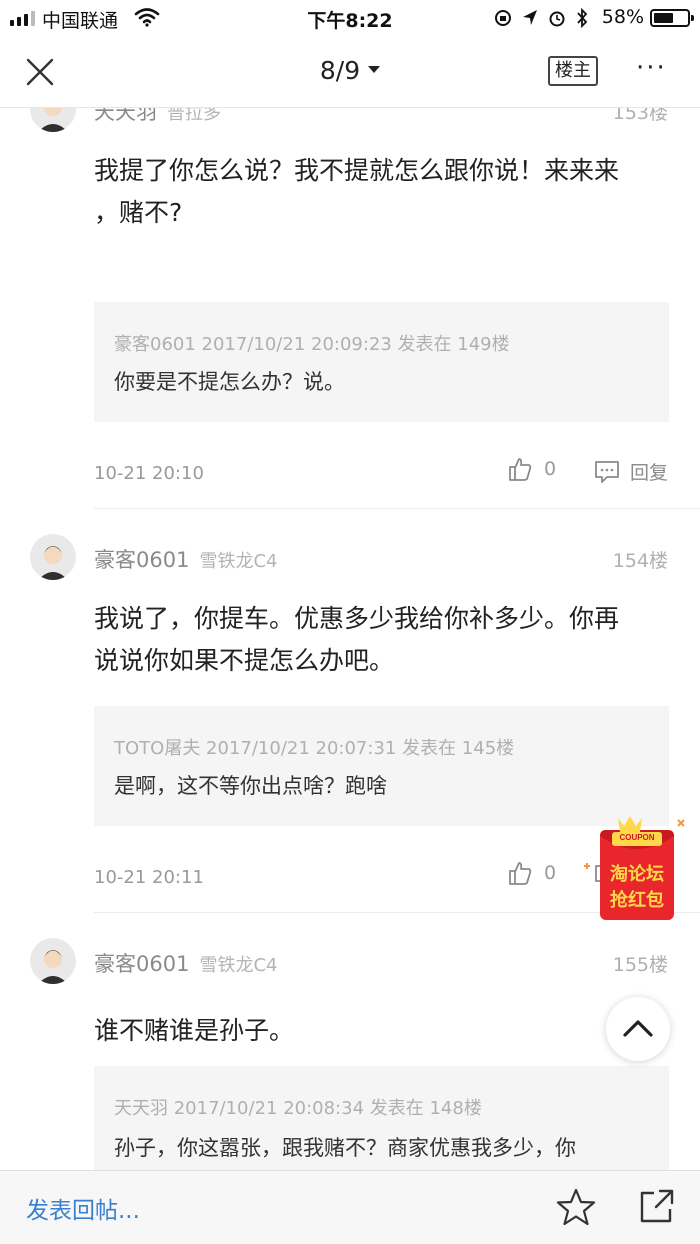 This screenshot has height=1244, width=700. Describe the element at coordinates (637, 837) in the screenshot. I see `coupon-badge: COUPON` at that location.